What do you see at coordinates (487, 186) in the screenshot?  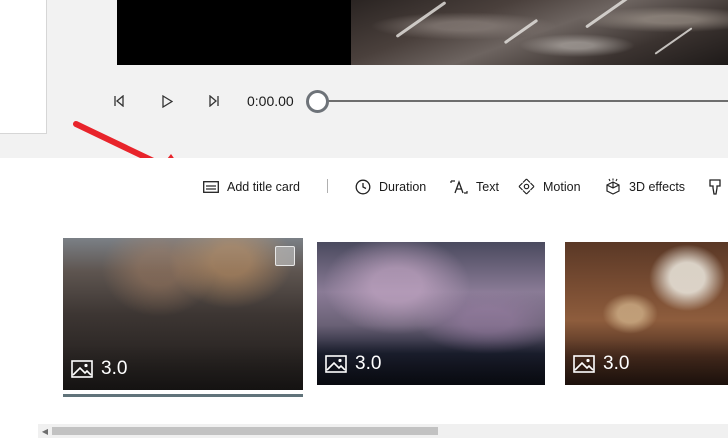 I see `text-label: Text` at bounding box center [487, 186].